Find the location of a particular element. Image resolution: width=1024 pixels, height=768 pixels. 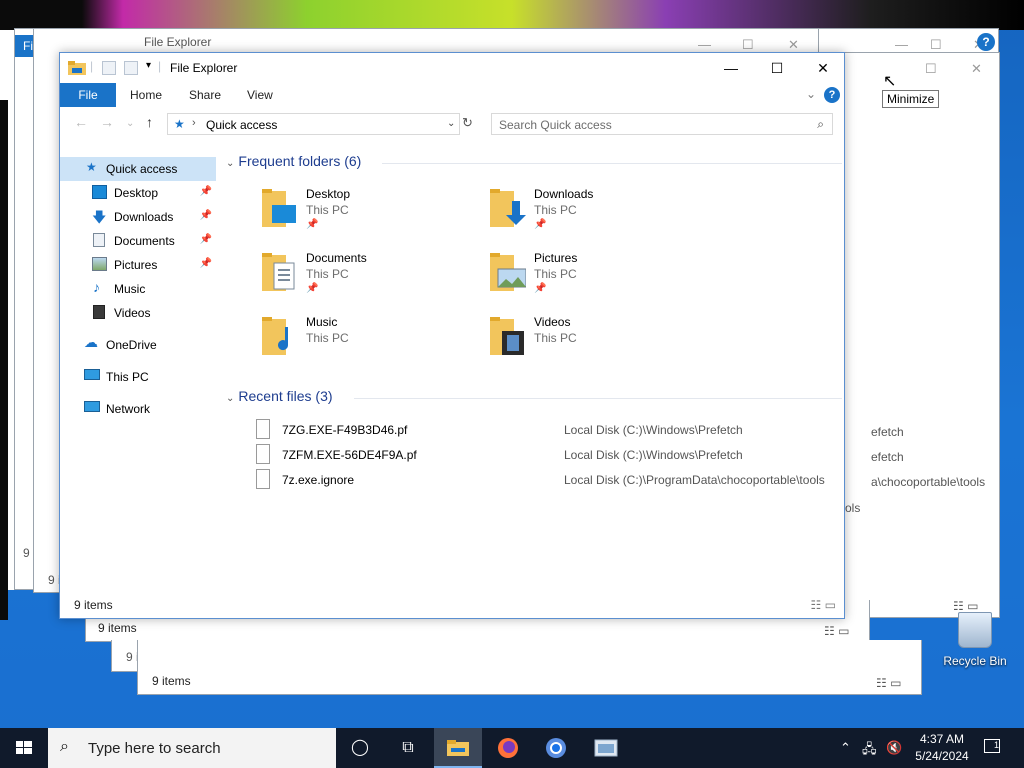

taskbar-search-placeholder: Type here to search is located at coordinates (154, 748).